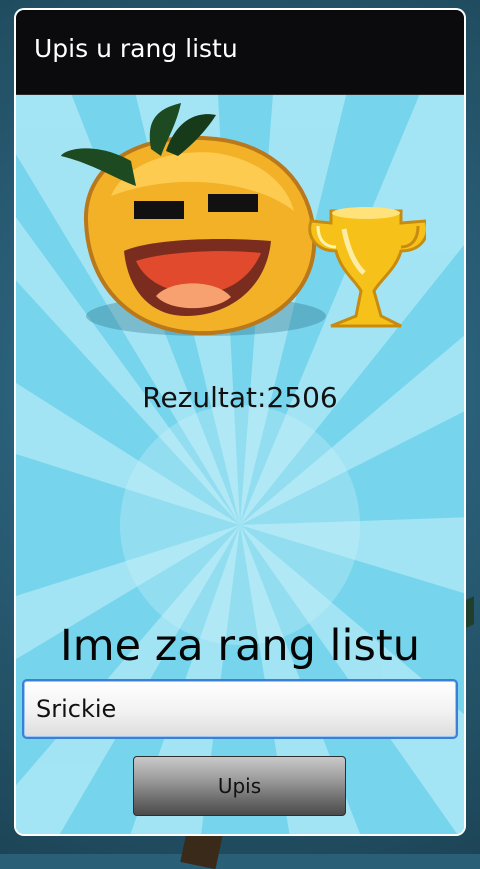 The width and height of the screenshot is (480, 869). I want to click on dialog-title: Upis u rang listu, so click(136, 48).